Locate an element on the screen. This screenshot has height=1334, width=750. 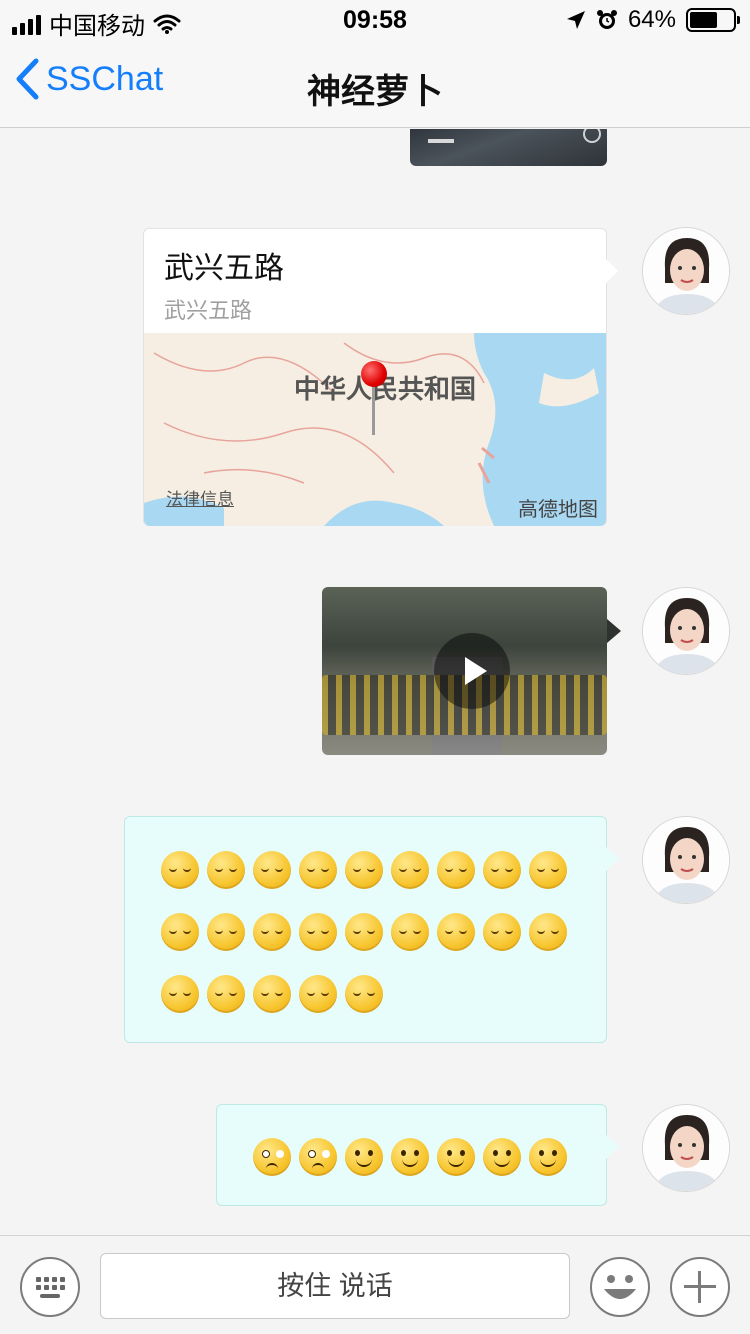
input-toolbar: 按住 说话 is located at coordinates (375, 1284).